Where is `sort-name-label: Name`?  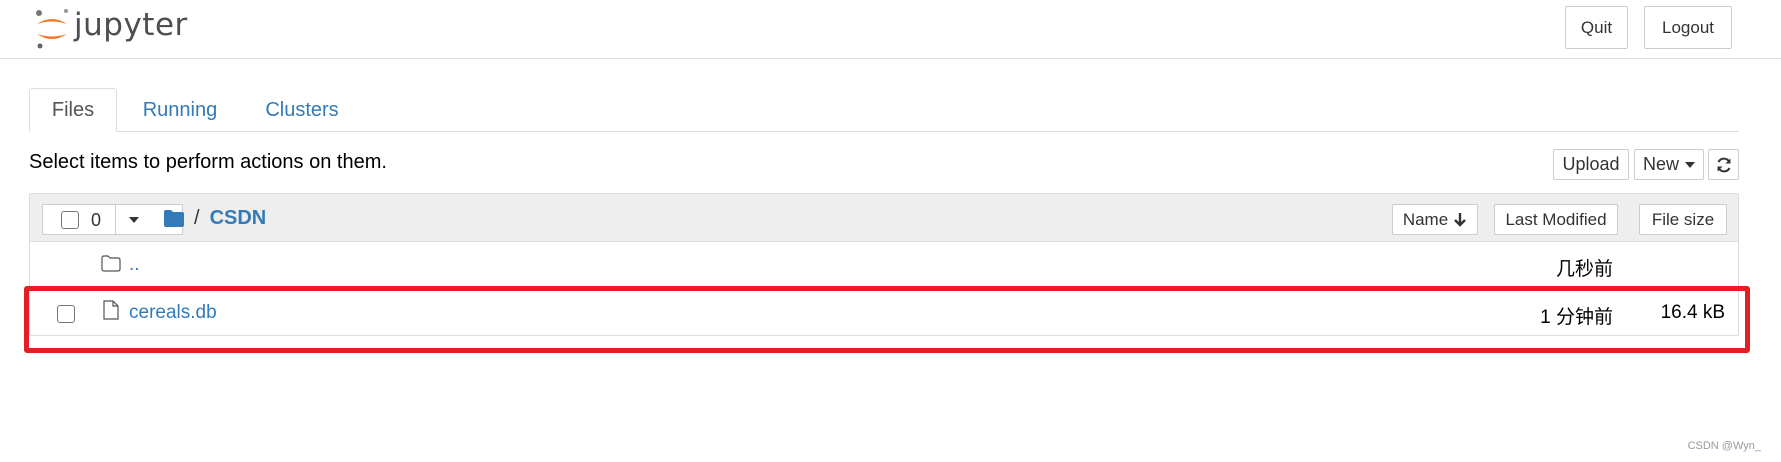
sort-name-label: Name is located at coordinates (1425, 219).